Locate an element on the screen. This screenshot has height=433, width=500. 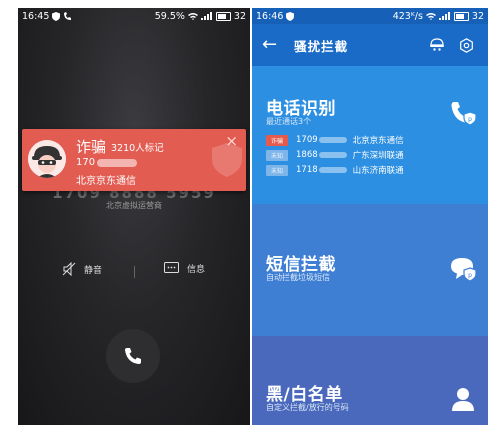
recent-call-row: 未知 1718 山东济南联通 is located at coordinates (335, 170).